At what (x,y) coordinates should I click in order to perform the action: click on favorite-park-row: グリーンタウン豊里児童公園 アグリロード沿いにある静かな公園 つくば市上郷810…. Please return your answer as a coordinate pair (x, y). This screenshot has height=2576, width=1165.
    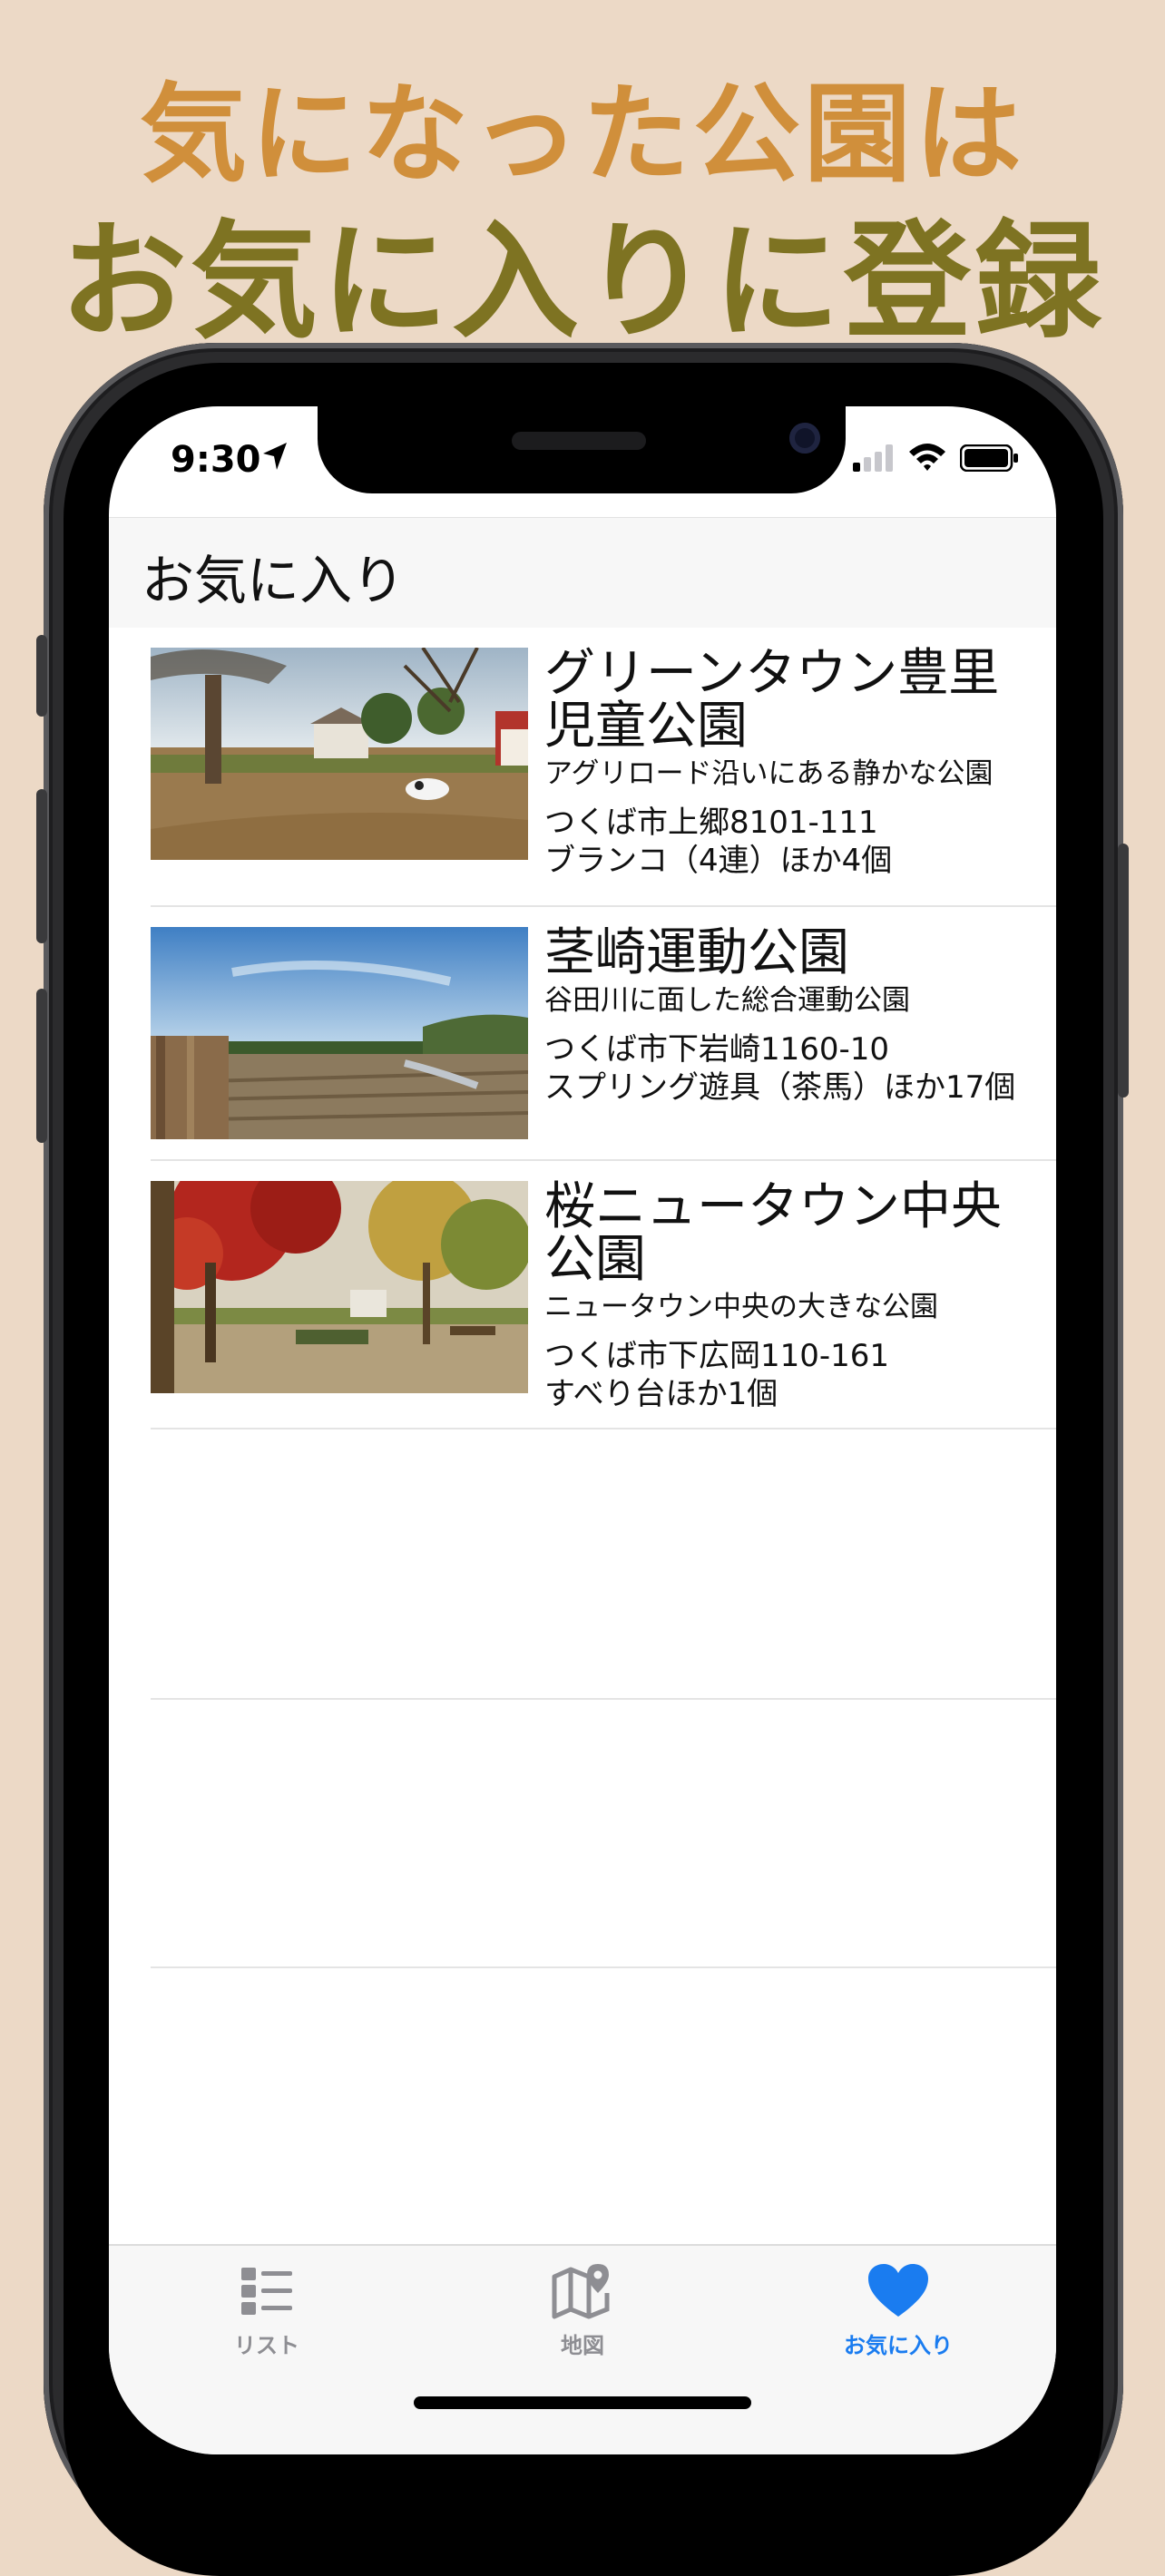
    Looking at the image, I should click on (582, 767).